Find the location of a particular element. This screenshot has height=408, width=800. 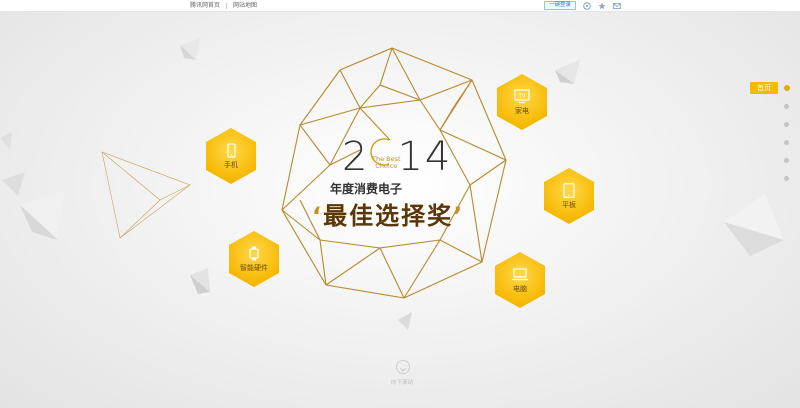

category-smart-hardware: 智能硬件 is located at coordinates (254, 259).